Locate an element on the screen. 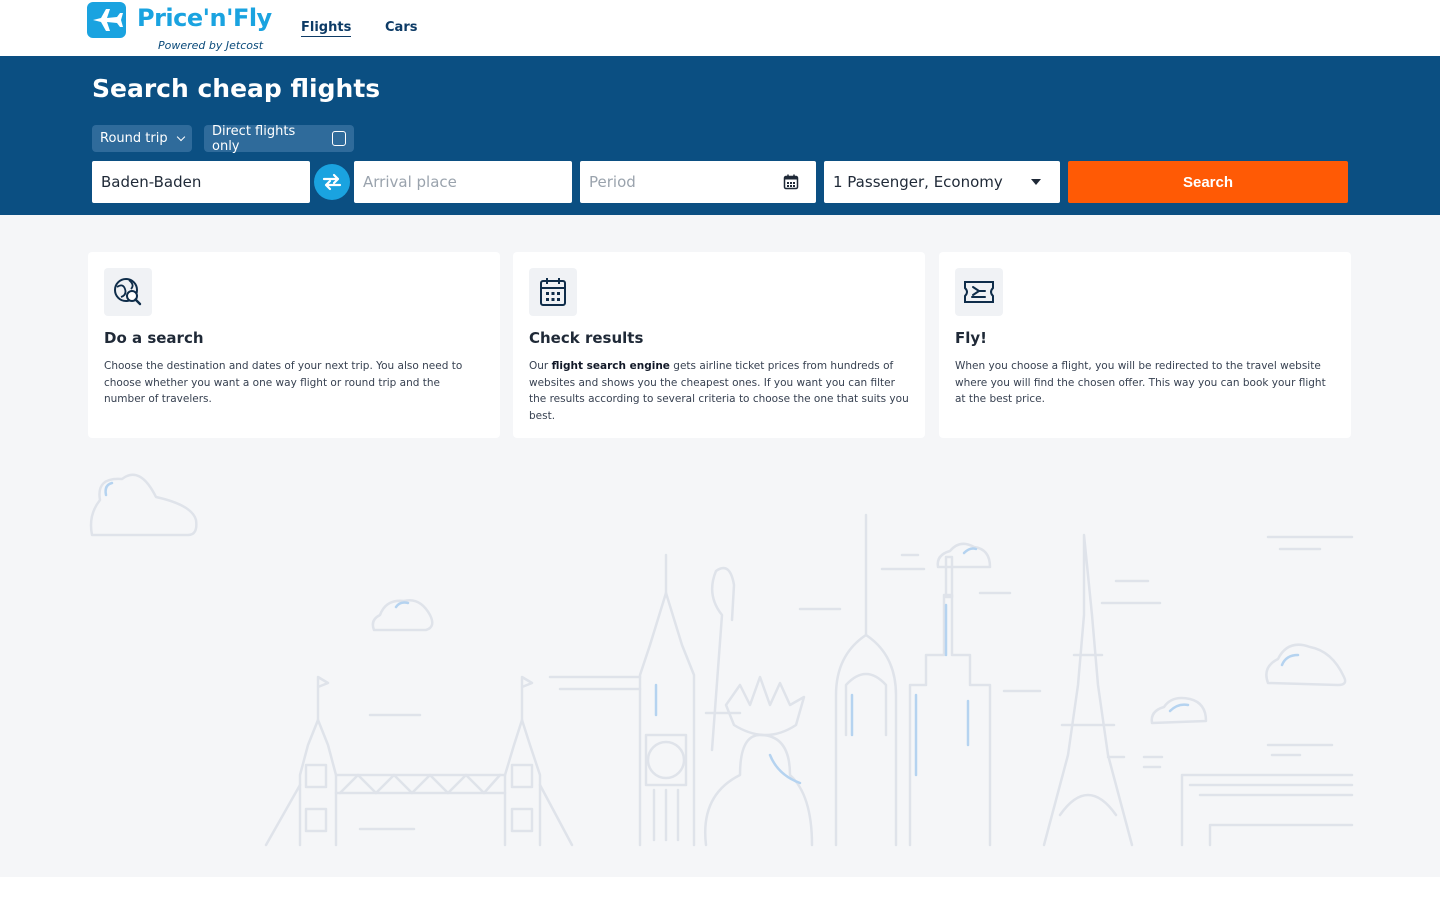 This screenshot has height=900, width=1440. direct-flights-checkbox is located at coordinates (338, 138).